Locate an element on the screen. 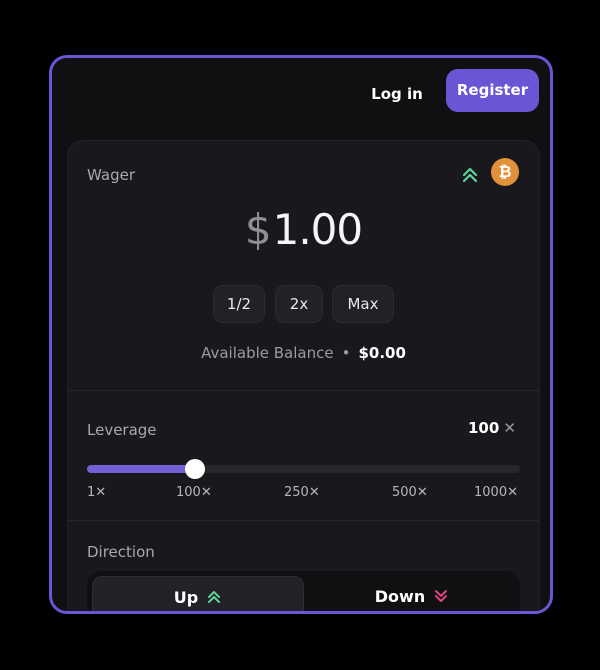 Image resolution: width=600 pixels, height=670 pixels. register-button: Register is located at coordinates (492, 90).